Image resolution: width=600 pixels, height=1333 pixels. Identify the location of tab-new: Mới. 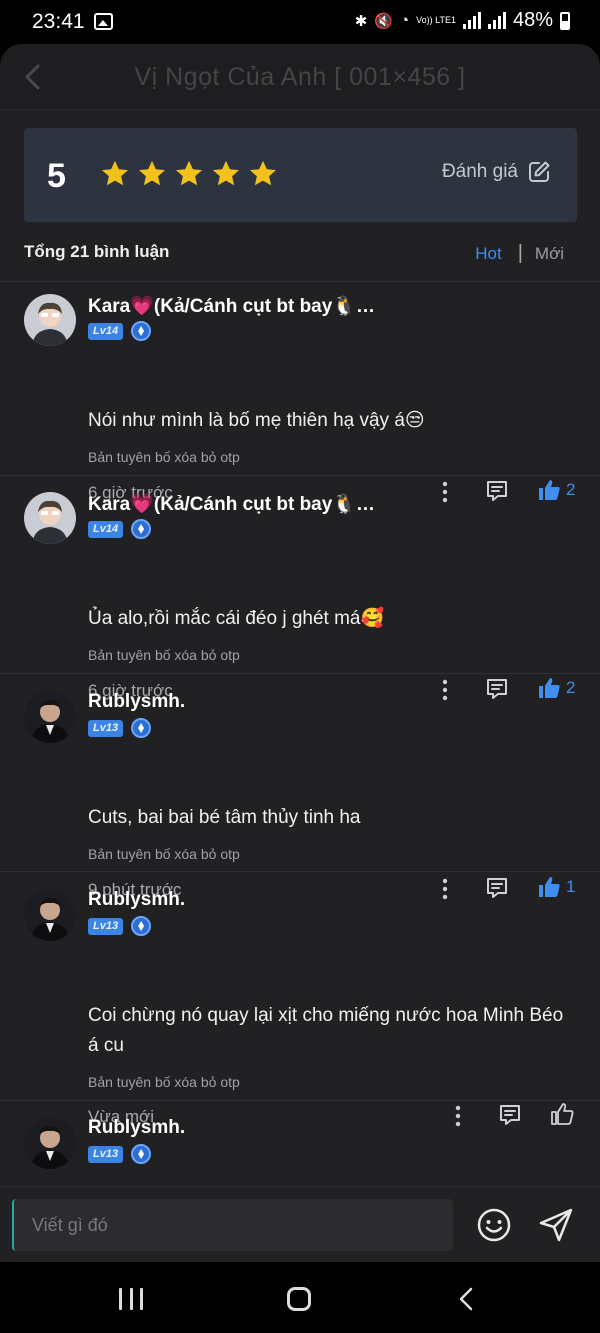
(549, 254).